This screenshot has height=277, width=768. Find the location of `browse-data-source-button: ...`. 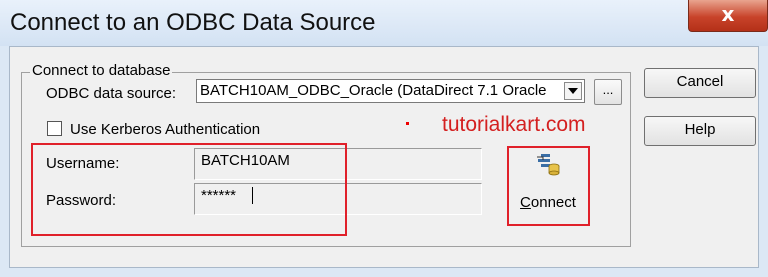

browse-data-source-button: ... is located at coordinates (608, 92).